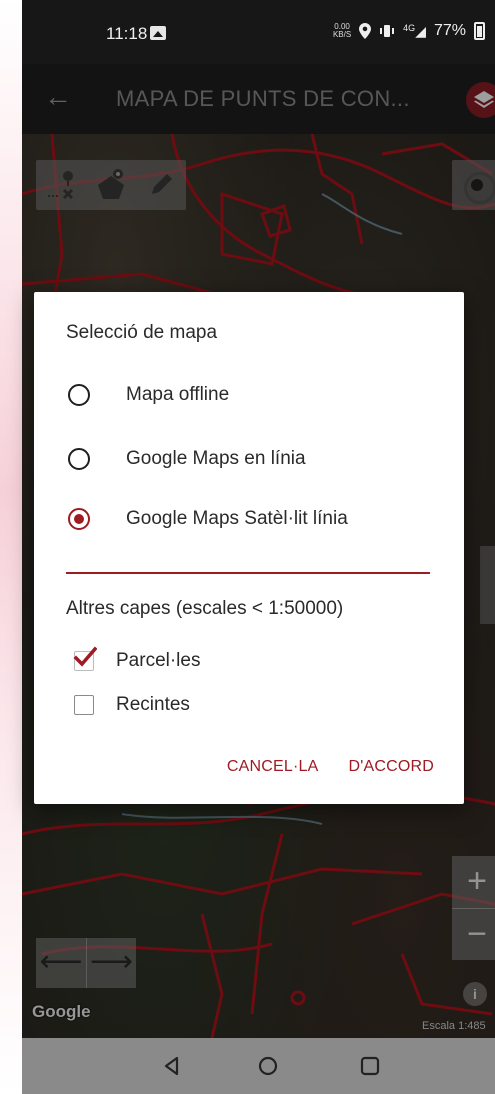 This screenshot has width=495, height=1094. What do you see at coordinates (273, 767) in the screenshot?
I see `cancel-button: CANCEL·LA` at bounding box center [273, 767].